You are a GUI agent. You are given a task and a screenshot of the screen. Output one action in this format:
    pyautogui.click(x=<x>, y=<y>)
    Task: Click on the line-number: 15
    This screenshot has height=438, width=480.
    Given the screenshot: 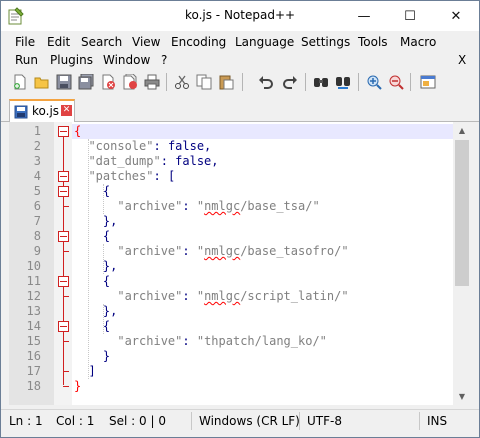 What is the action you would take?
    pyautogui.click(x=33, y=341)
    